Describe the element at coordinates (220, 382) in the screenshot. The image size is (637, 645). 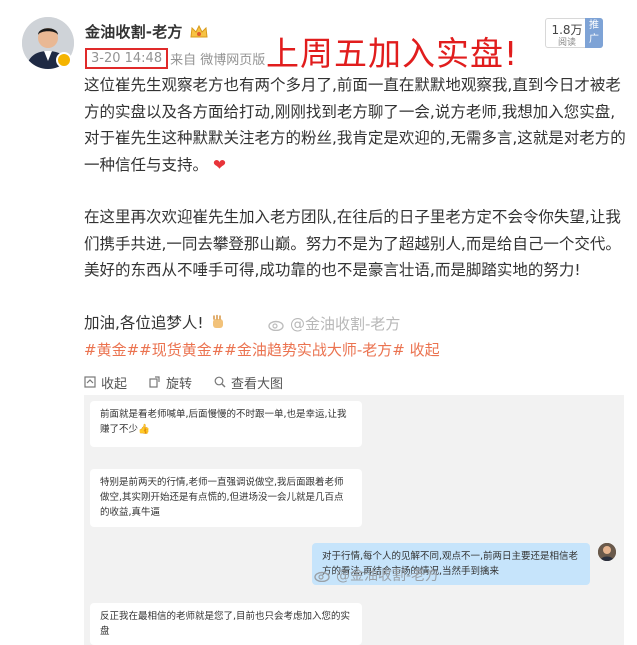
I see `magnifier-icon` at that location.